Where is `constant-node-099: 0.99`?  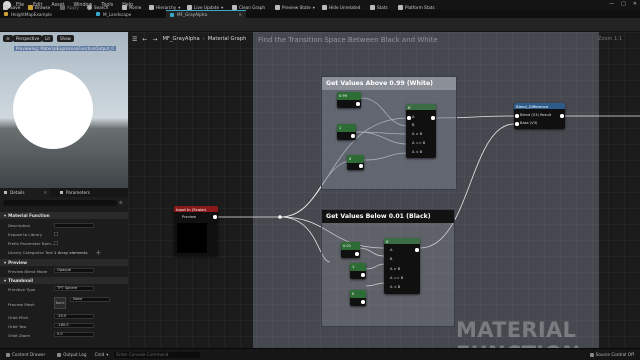 constant-node-099: 0.99 is located at coordinates (349, 100).